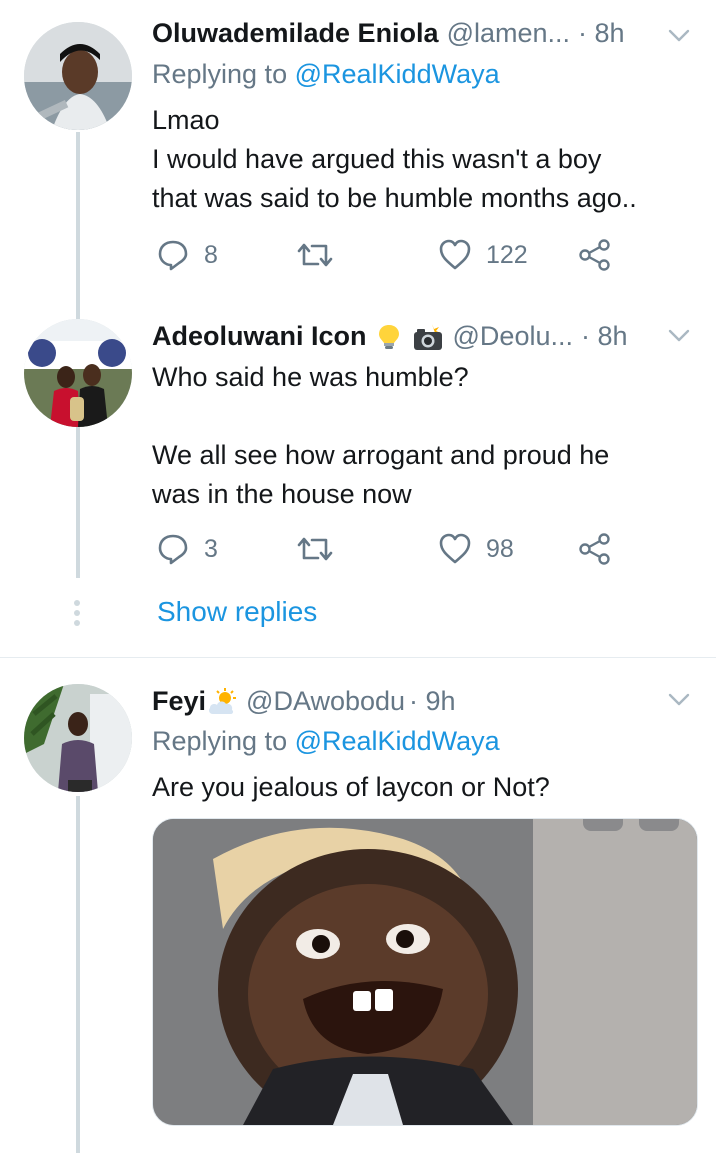 The width and height of the screenshot is (716, 1153). Describe the element at coordinates (427, 336) in the screenshot. I see `camera-flash-icon` at that location.